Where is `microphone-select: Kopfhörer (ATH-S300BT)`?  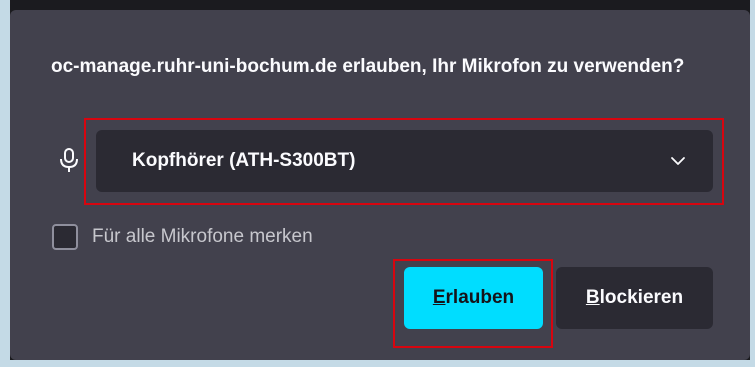 microphone-select: Kopfhörer (ATH-S300BT) is located at coordinates (404, 161).